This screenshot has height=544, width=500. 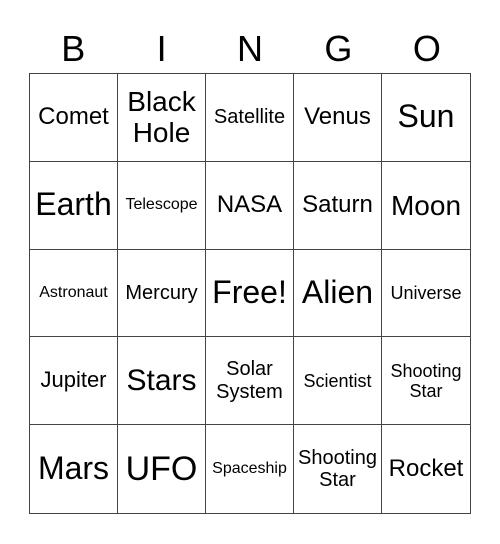 I want to click on header-letter-g: G, so click(x=338, y=48).